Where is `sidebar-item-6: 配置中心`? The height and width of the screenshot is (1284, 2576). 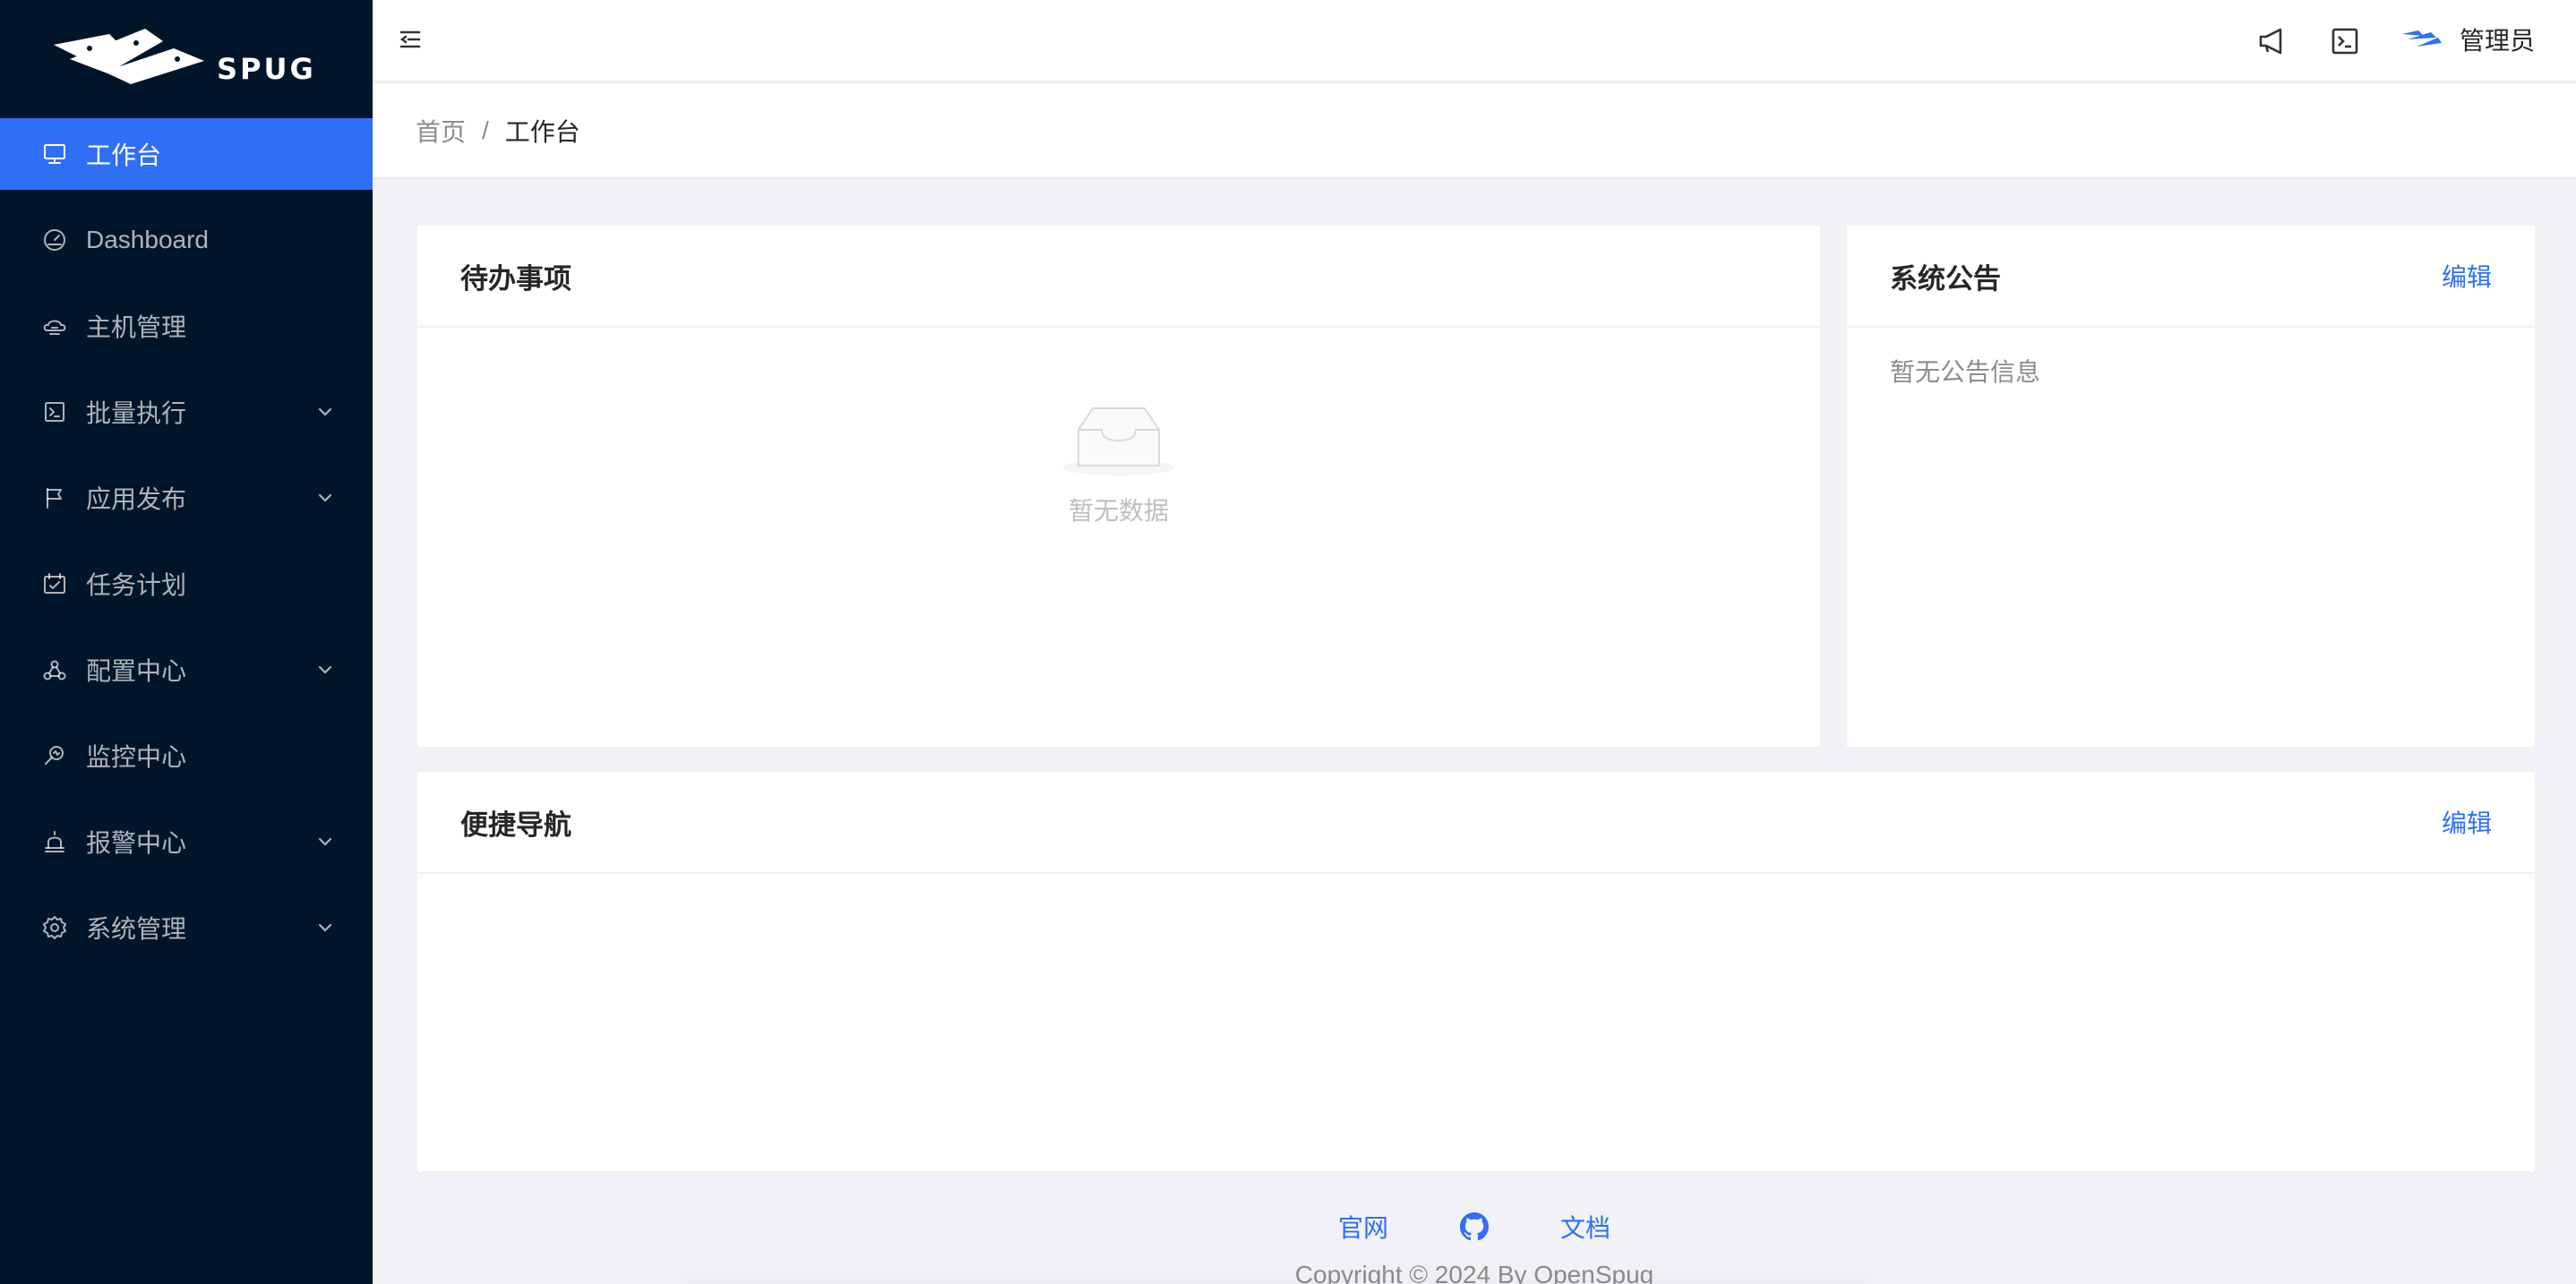 sidebar-item-6: 配置中心 is located at coordinates (186, 670).